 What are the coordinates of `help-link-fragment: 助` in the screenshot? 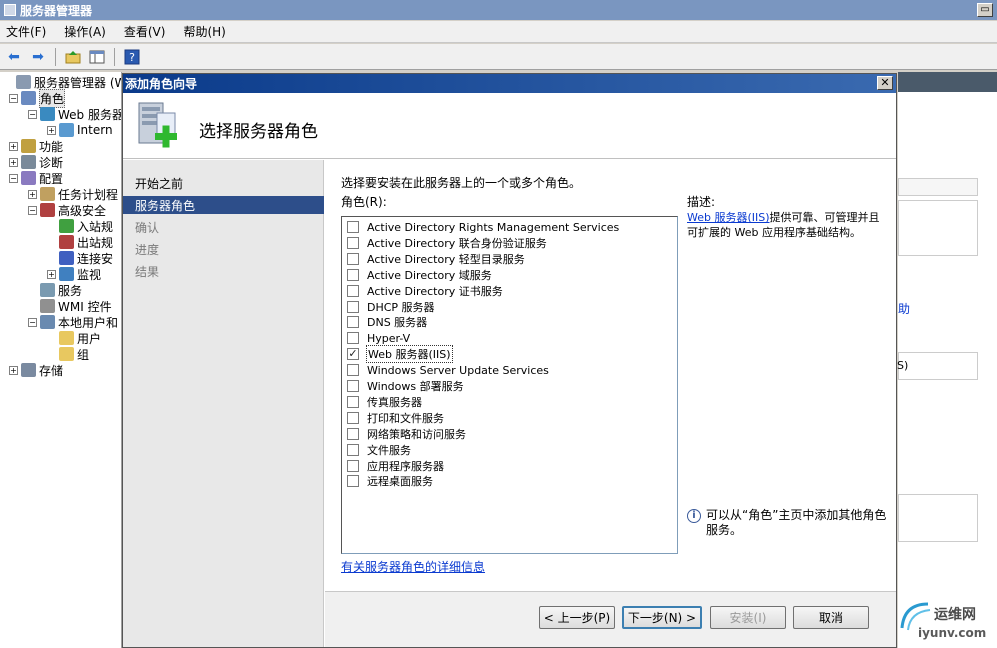 It's located at (904, 308).